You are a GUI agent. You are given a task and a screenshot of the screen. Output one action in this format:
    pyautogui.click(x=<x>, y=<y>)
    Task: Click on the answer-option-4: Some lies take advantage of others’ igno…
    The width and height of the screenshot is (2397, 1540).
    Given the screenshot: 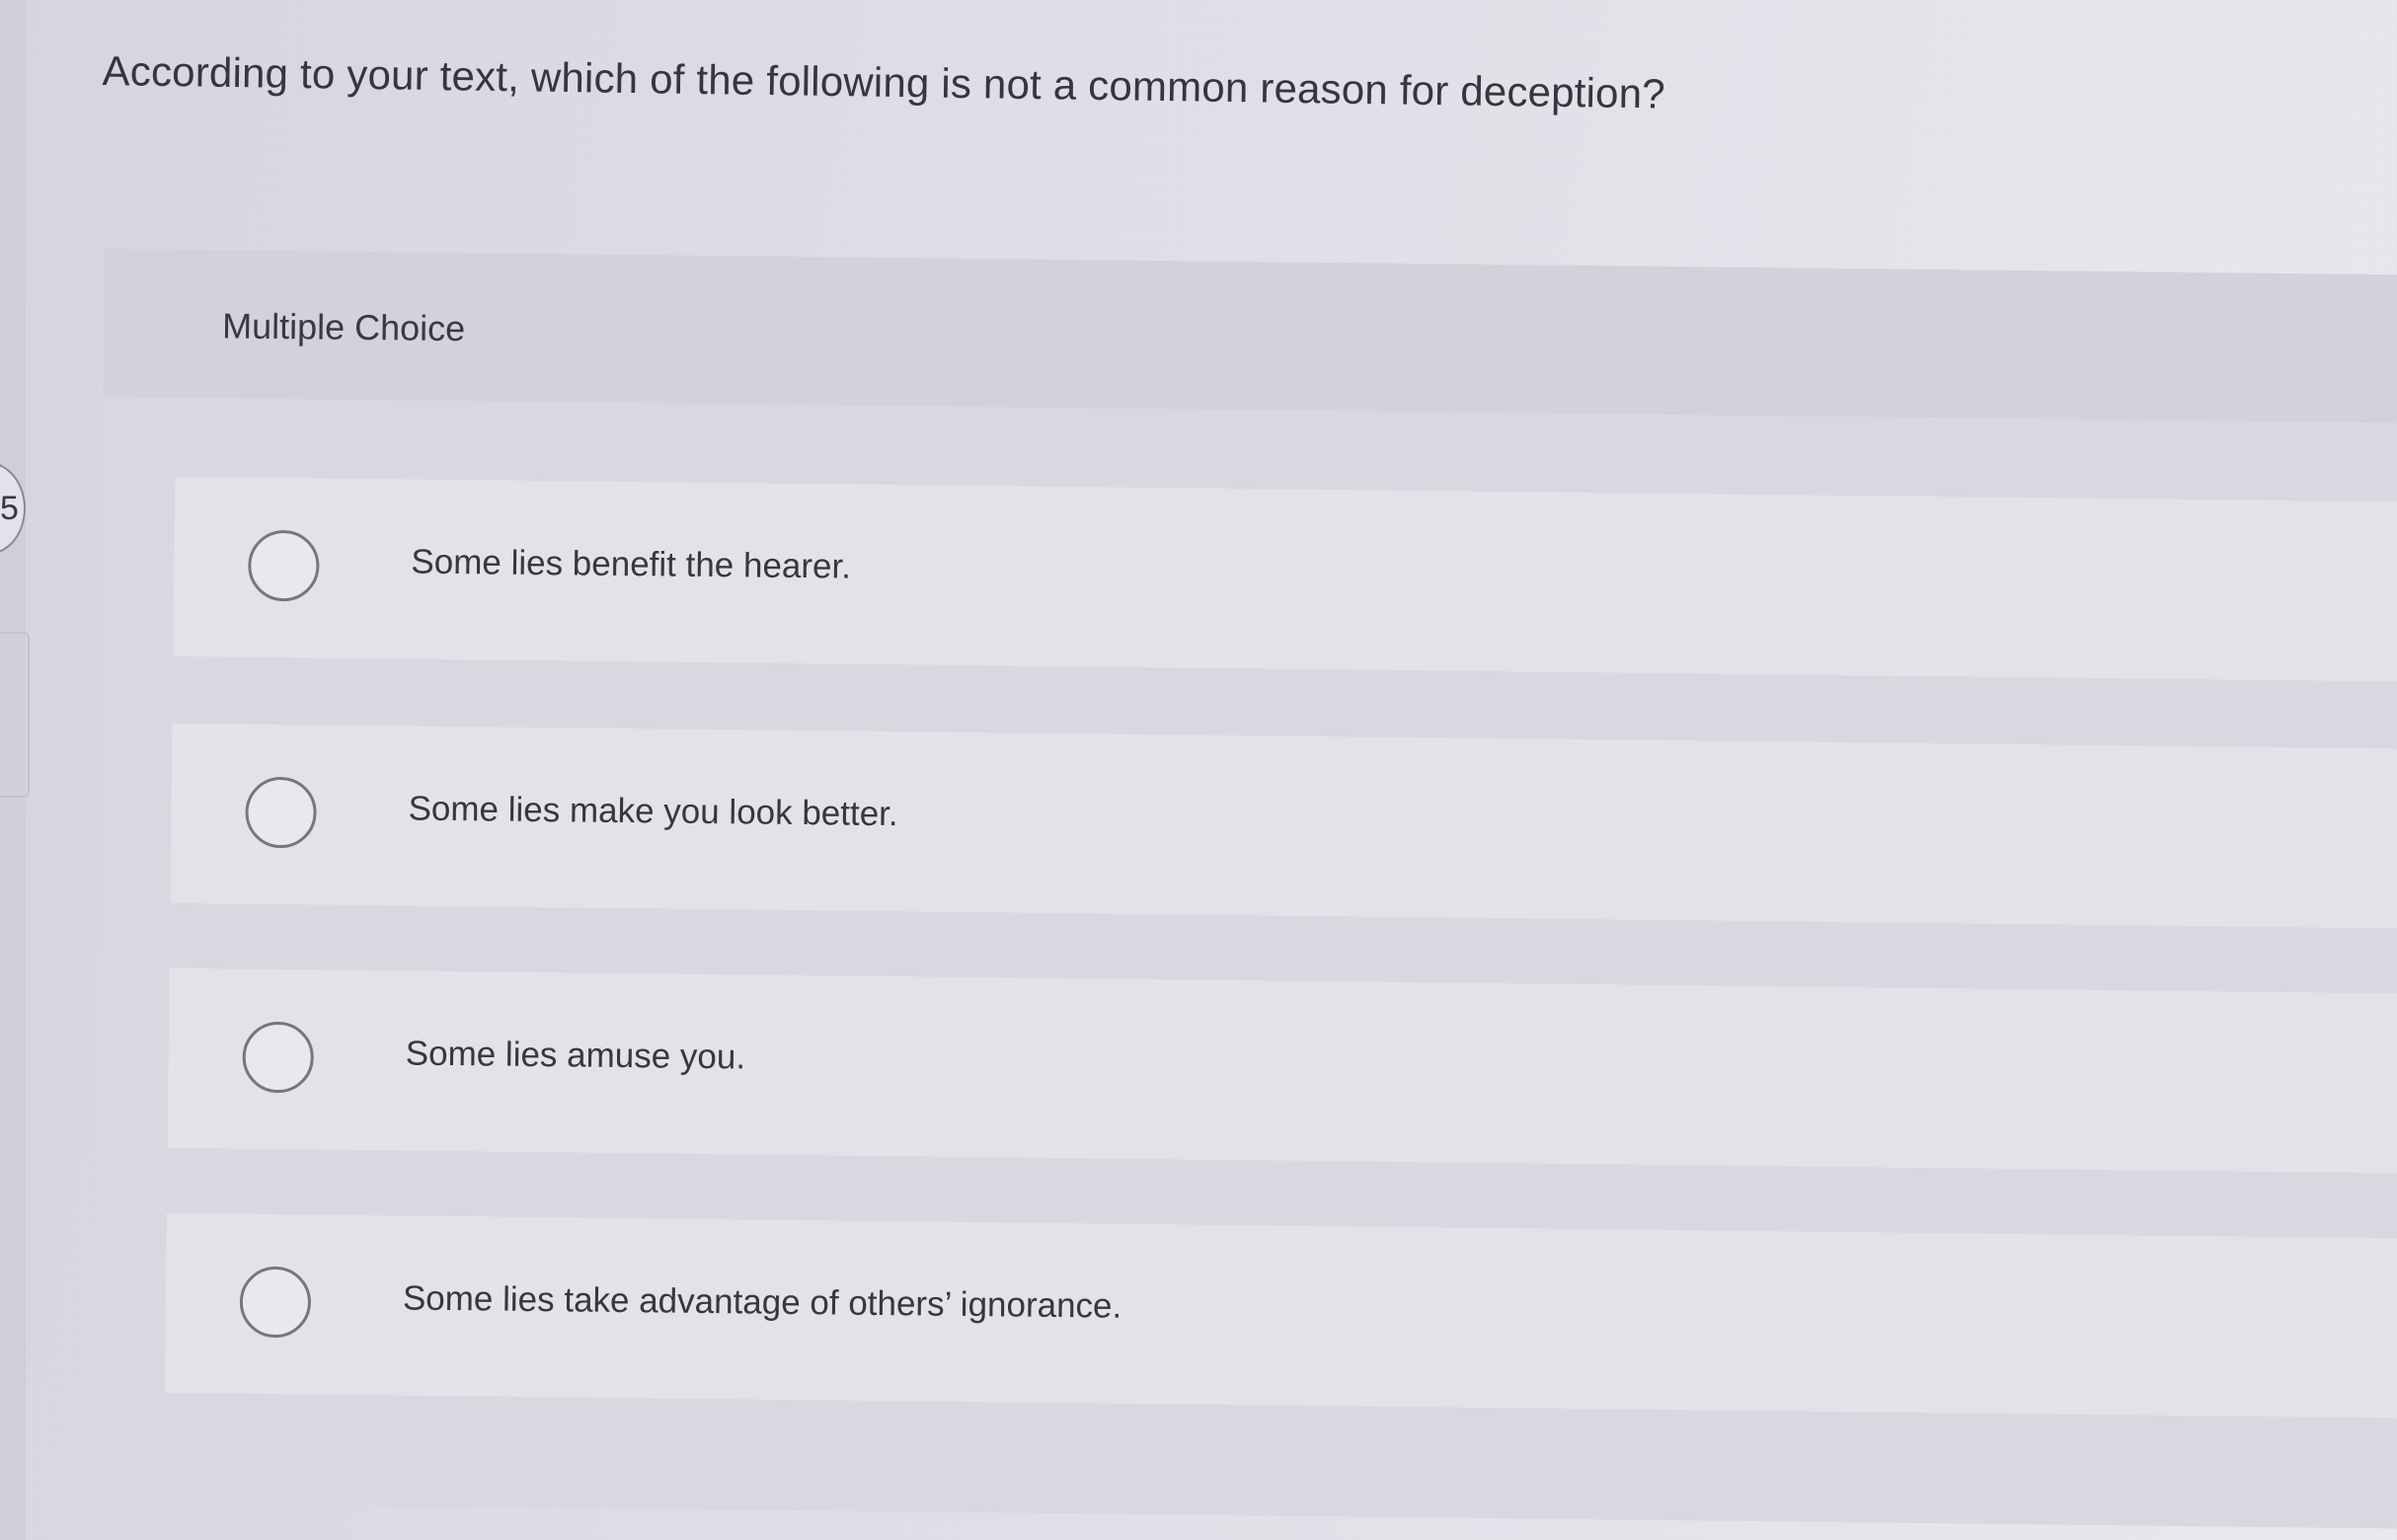 What is the action you would take?
    pyautogui.click(x=1280, y=1315)
    